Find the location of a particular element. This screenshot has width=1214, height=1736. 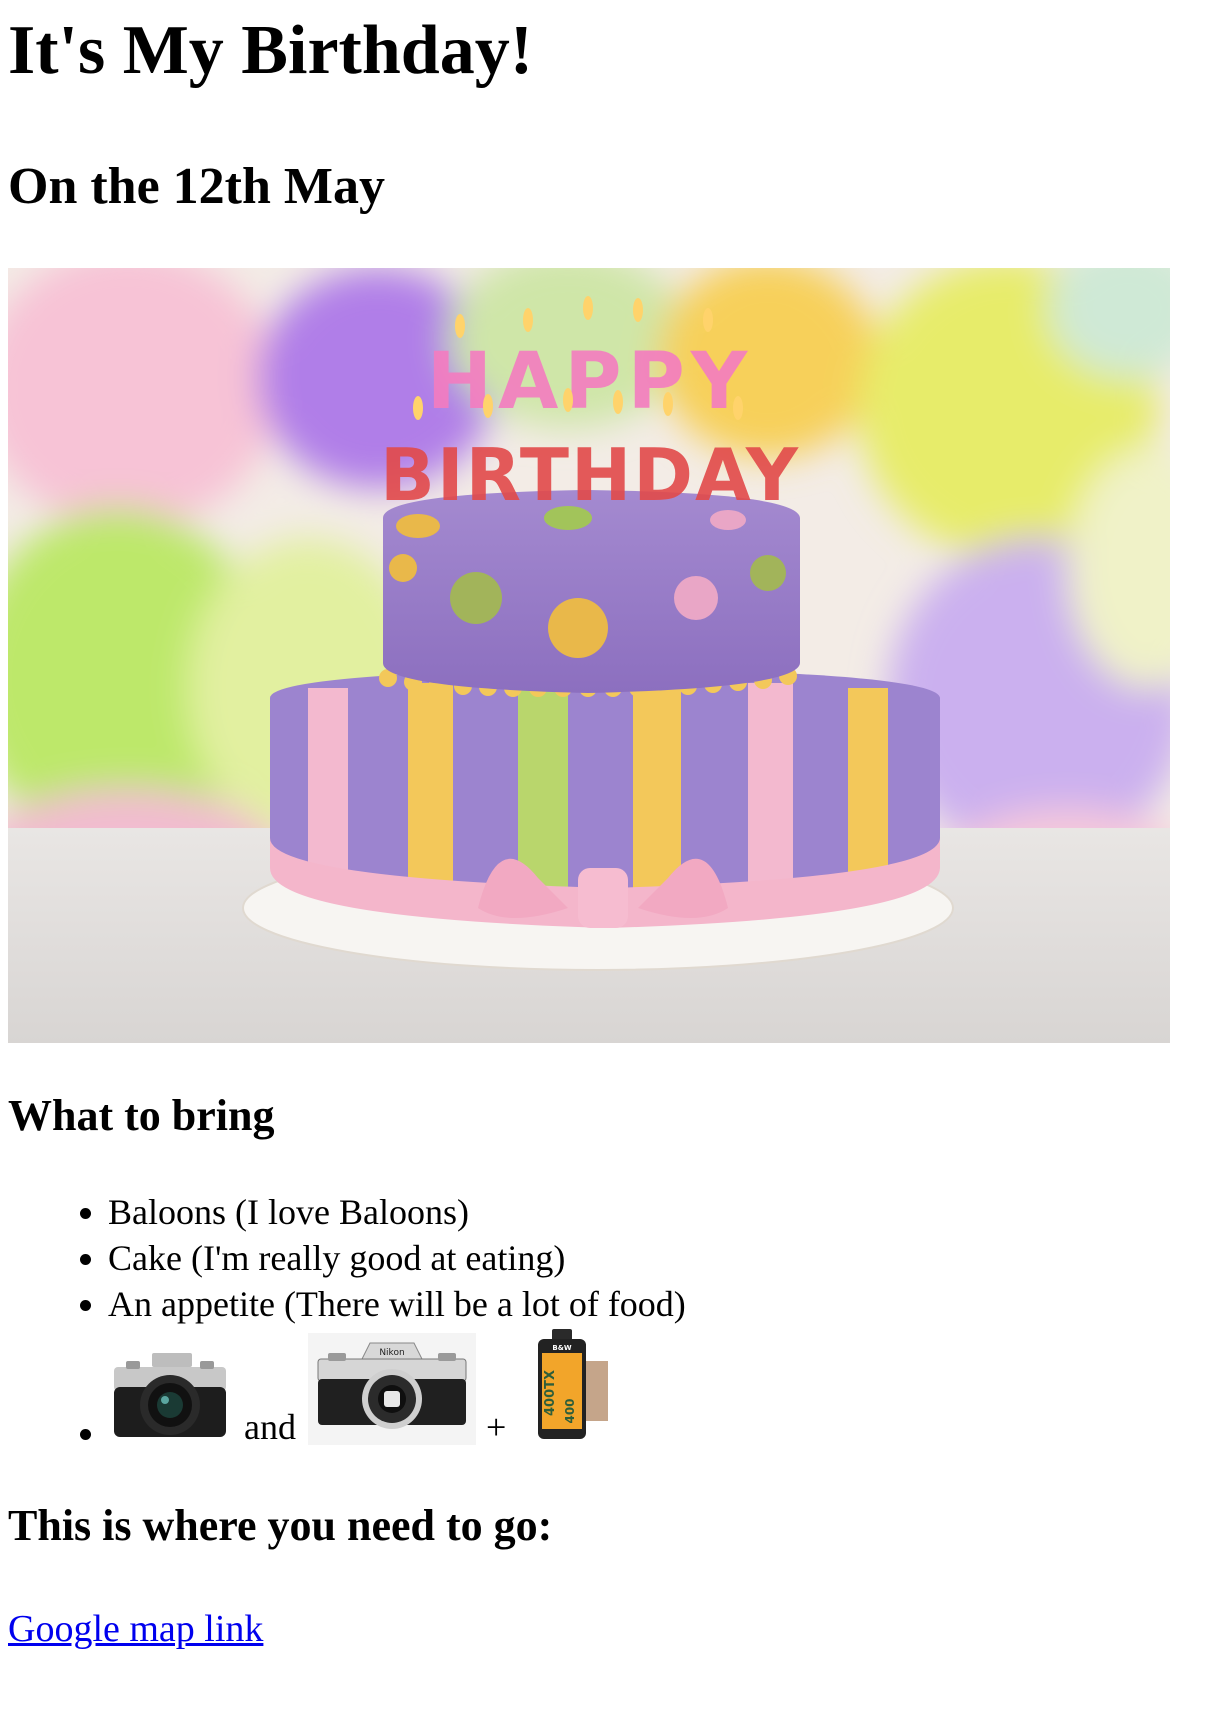

film-label: 400TX is located at coordinates (550, 1393).